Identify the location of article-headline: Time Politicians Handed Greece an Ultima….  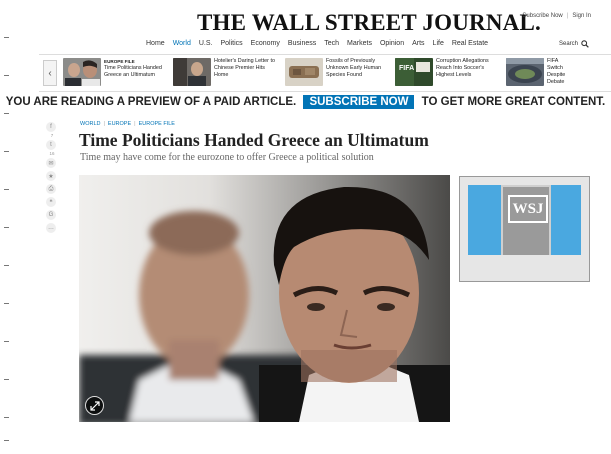
(254, 140).